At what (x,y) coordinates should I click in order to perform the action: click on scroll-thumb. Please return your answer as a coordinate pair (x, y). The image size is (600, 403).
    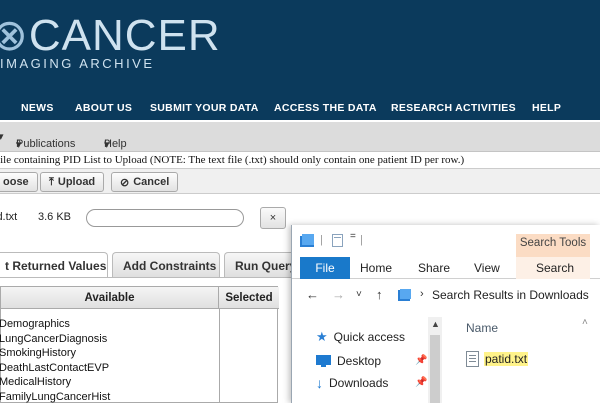
    Looking at the image, I should click on (435, 369).